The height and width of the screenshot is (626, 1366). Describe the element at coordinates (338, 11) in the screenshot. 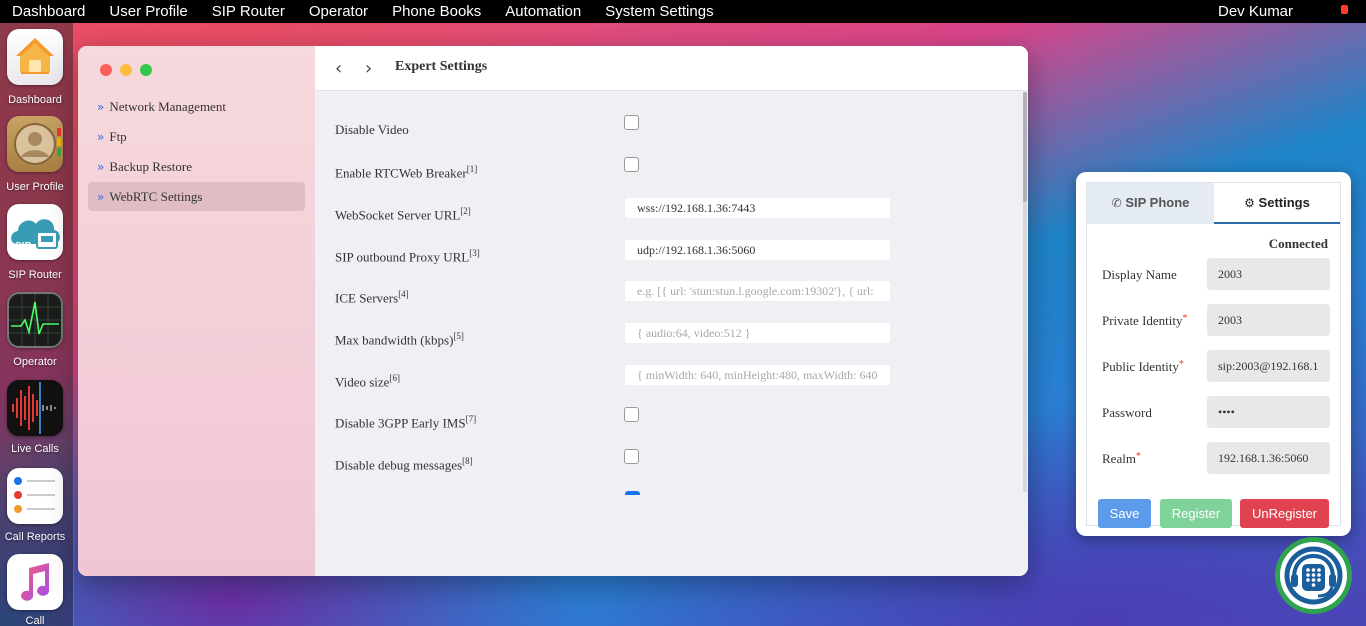

I see `menu-operator: Operator` at that location.